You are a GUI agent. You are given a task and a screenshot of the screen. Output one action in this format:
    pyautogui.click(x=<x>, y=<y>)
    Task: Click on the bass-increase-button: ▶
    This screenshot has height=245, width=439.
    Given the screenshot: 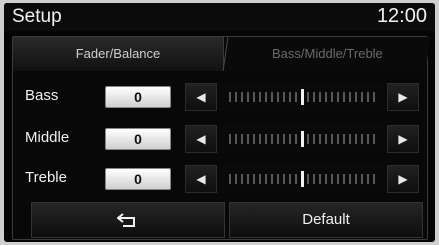 What is the action you would take?
    pyautogui.click(x=403, y=97)
    